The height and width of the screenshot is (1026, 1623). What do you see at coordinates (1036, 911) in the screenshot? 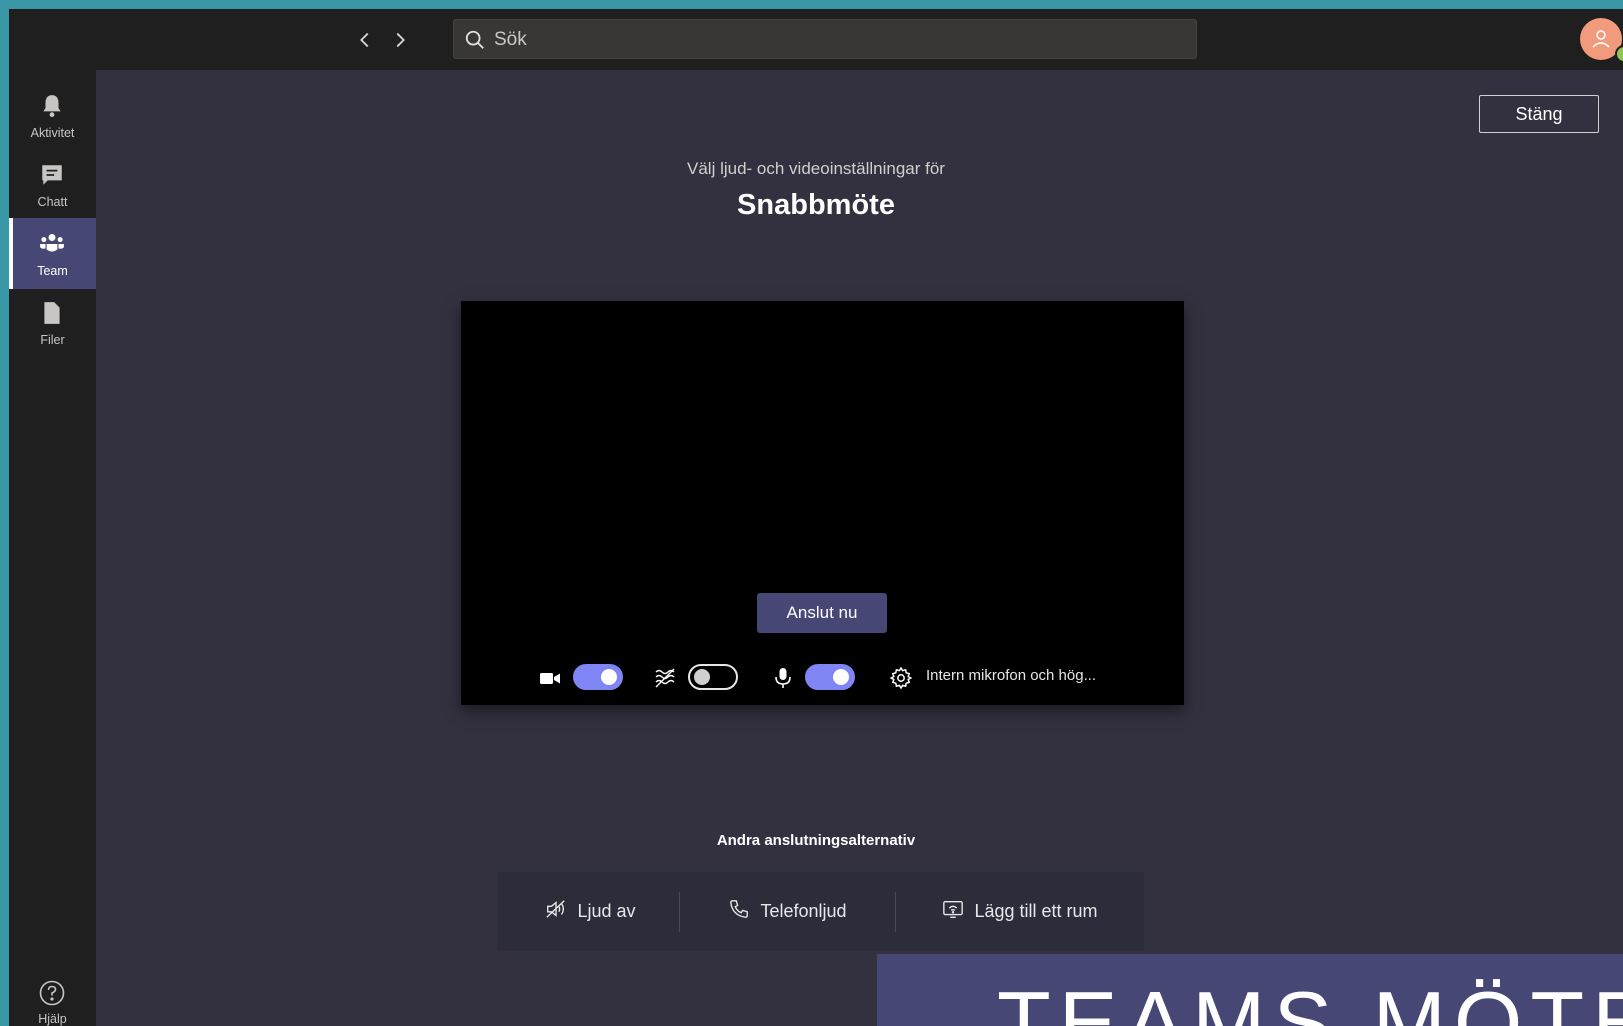
I see `add-room-label: Lägg till ett rum` at bounding box center [1036, 911].